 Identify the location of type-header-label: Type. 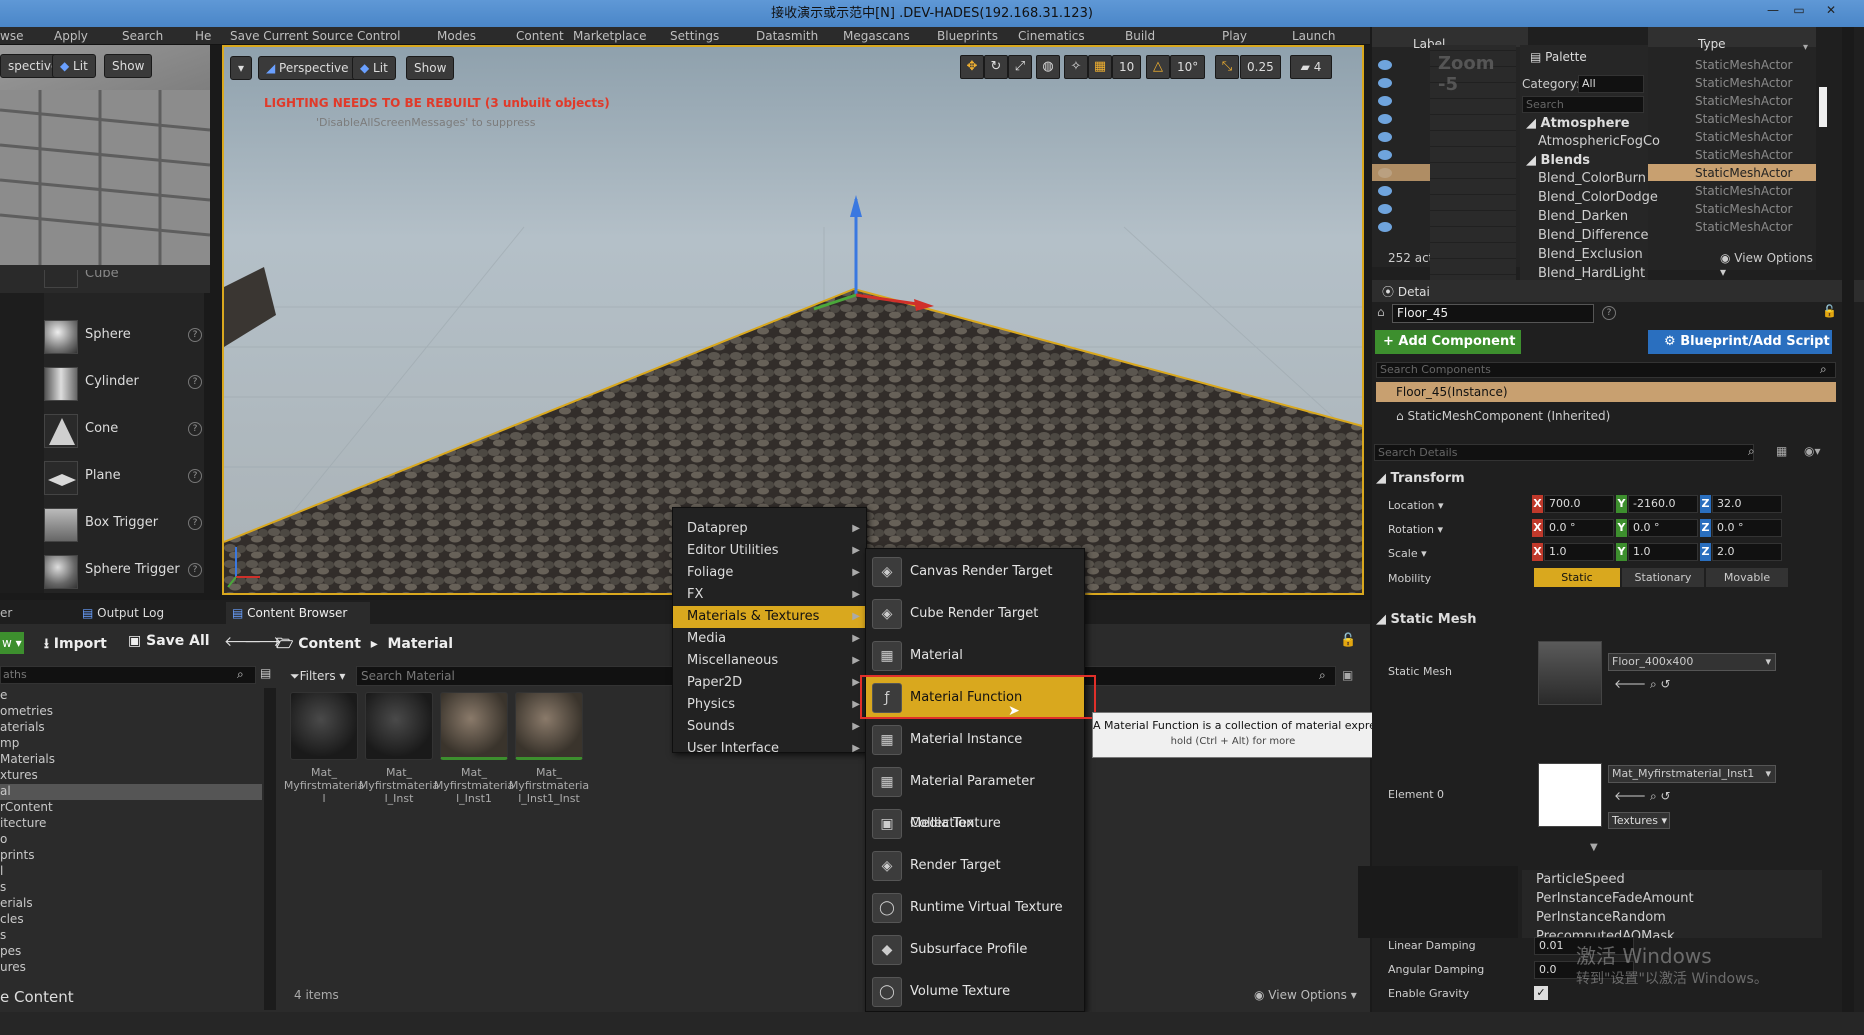
(1712, 44).